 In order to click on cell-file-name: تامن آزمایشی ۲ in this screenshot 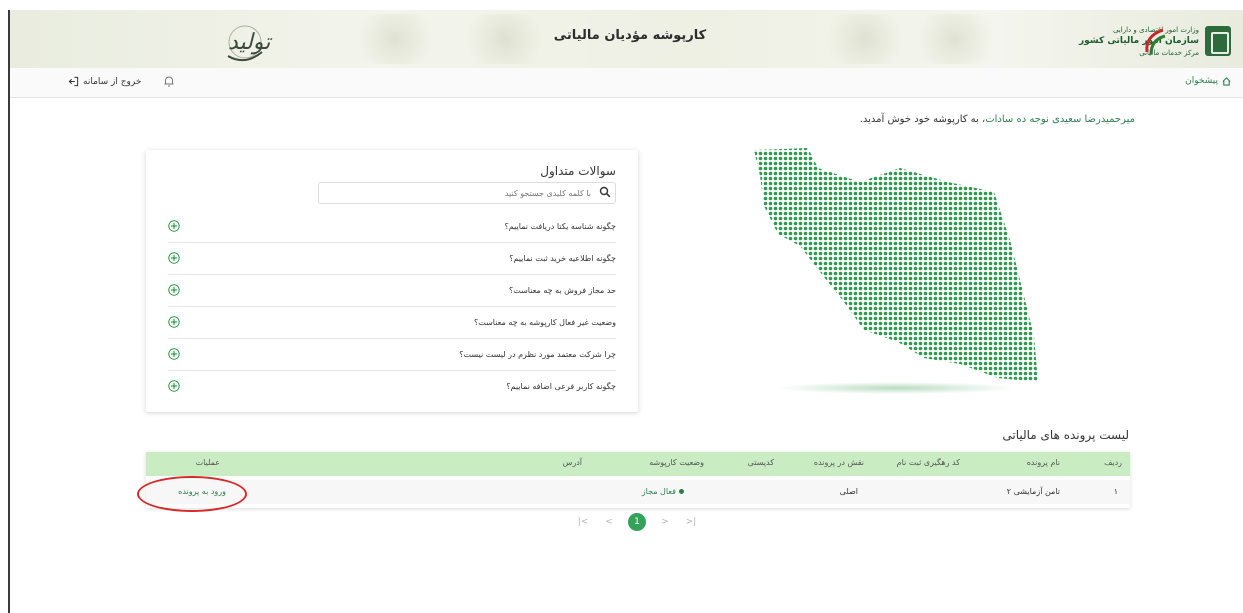, I will do `click(1033, 491)`.